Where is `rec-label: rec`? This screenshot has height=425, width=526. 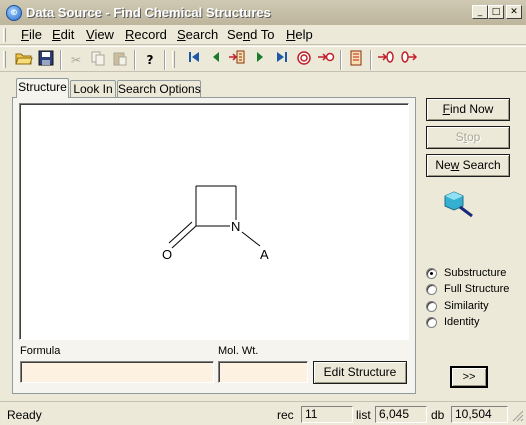
rec-label: rec is located at coordinates (285, 415).